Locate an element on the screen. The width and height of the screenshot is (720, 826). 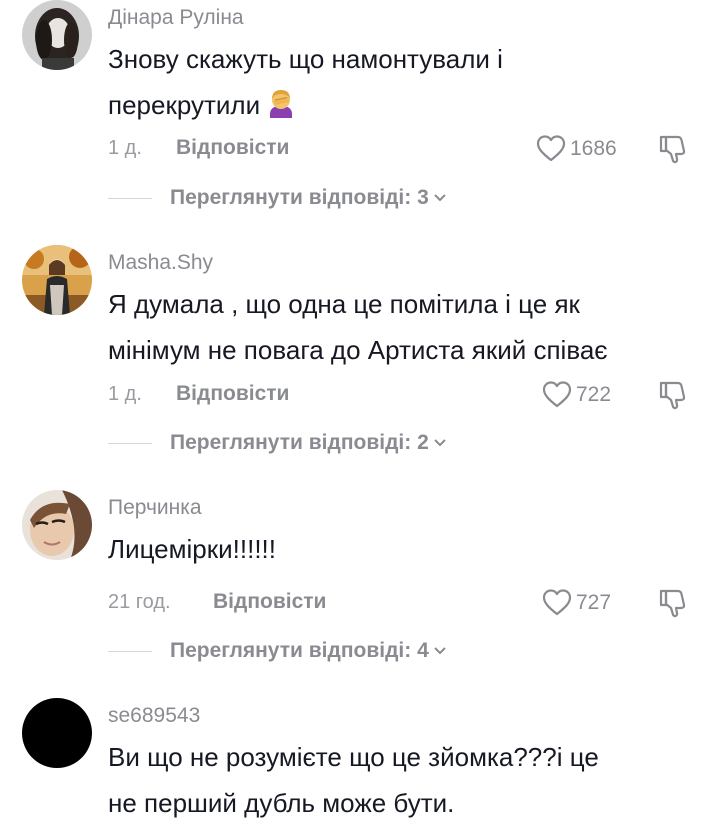
comment-text-line: не перший дубль може бути. is located at coordinates (281, 803).